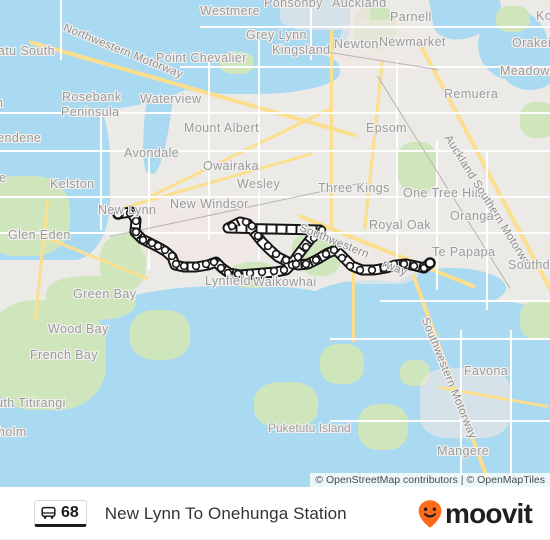  I want to click on map-label: Kelston, so click(72, 184).